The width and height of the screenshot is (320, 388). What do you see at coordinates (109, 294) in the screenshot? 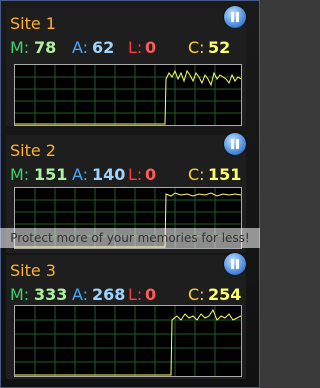
I see `a-value: 268` at bounding box center [109, 294].